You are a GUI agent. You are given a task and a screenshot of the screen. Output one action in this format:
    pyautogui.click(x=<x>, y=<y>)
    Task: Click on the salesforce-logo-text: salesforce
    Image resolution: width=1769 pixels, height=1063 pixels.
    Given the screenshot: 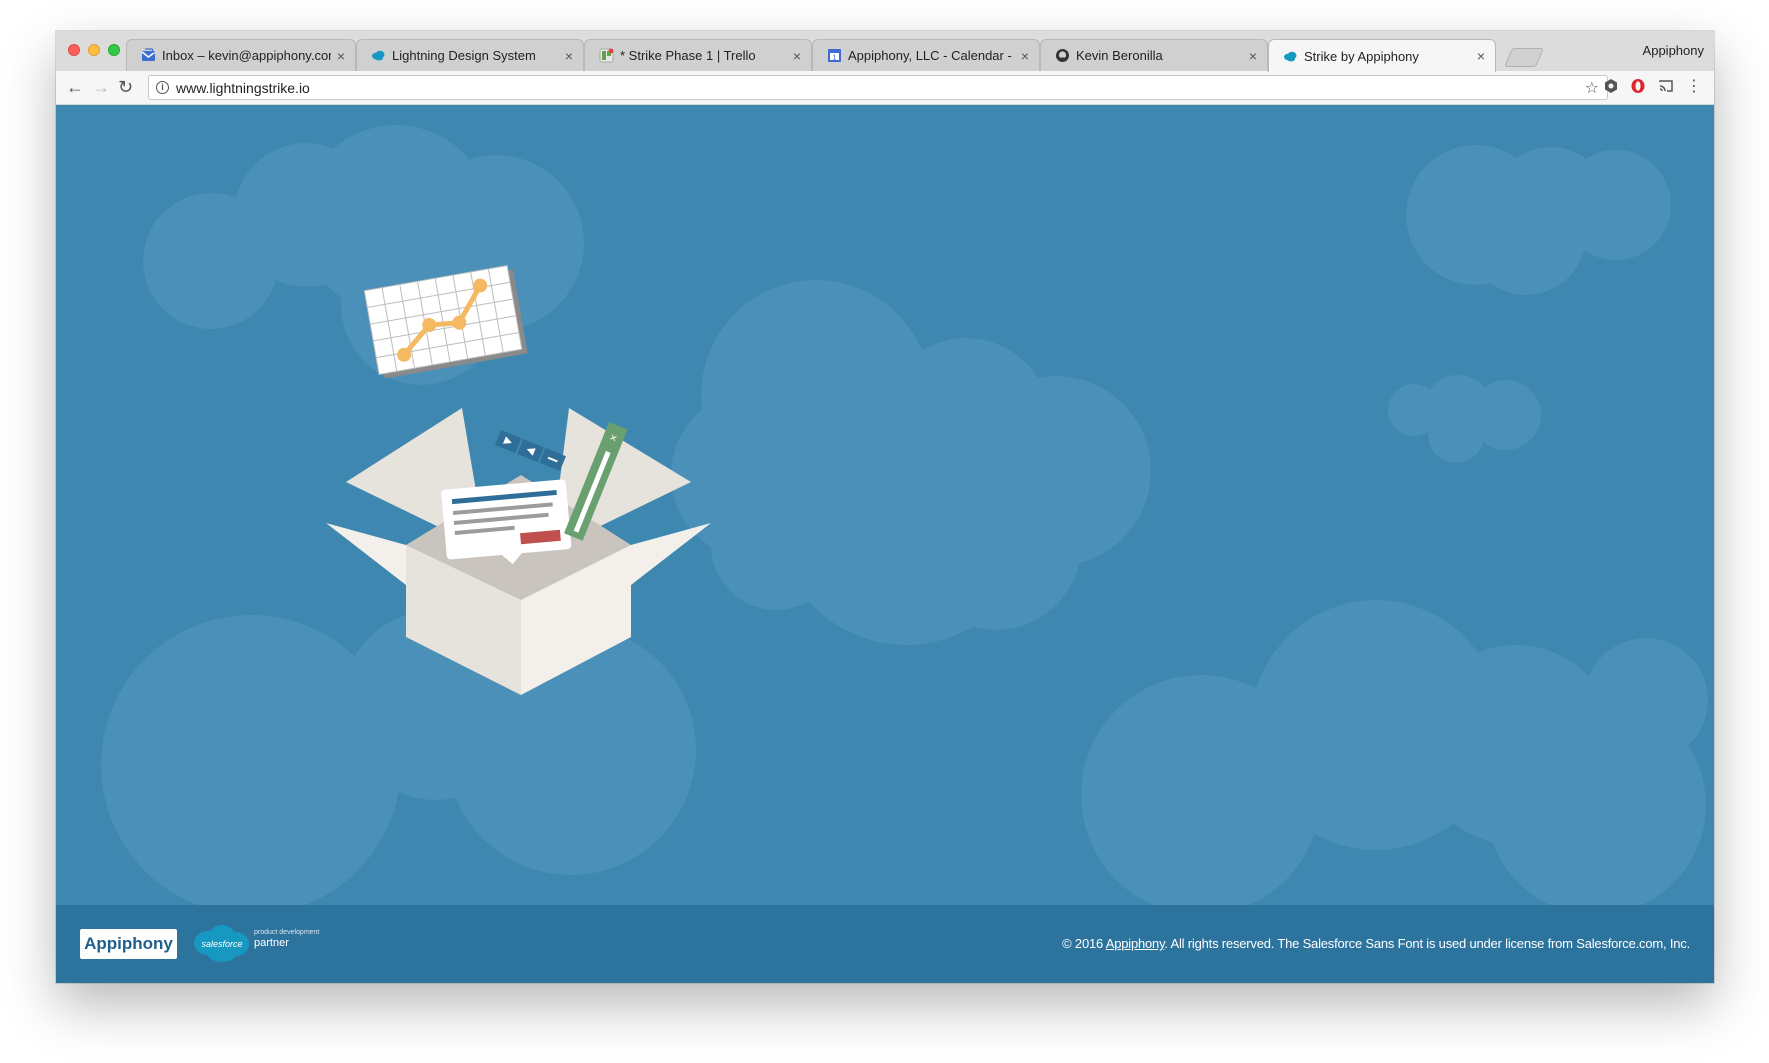 What is the action you would take?
    pyautogui.click(x=221, y=944)
    